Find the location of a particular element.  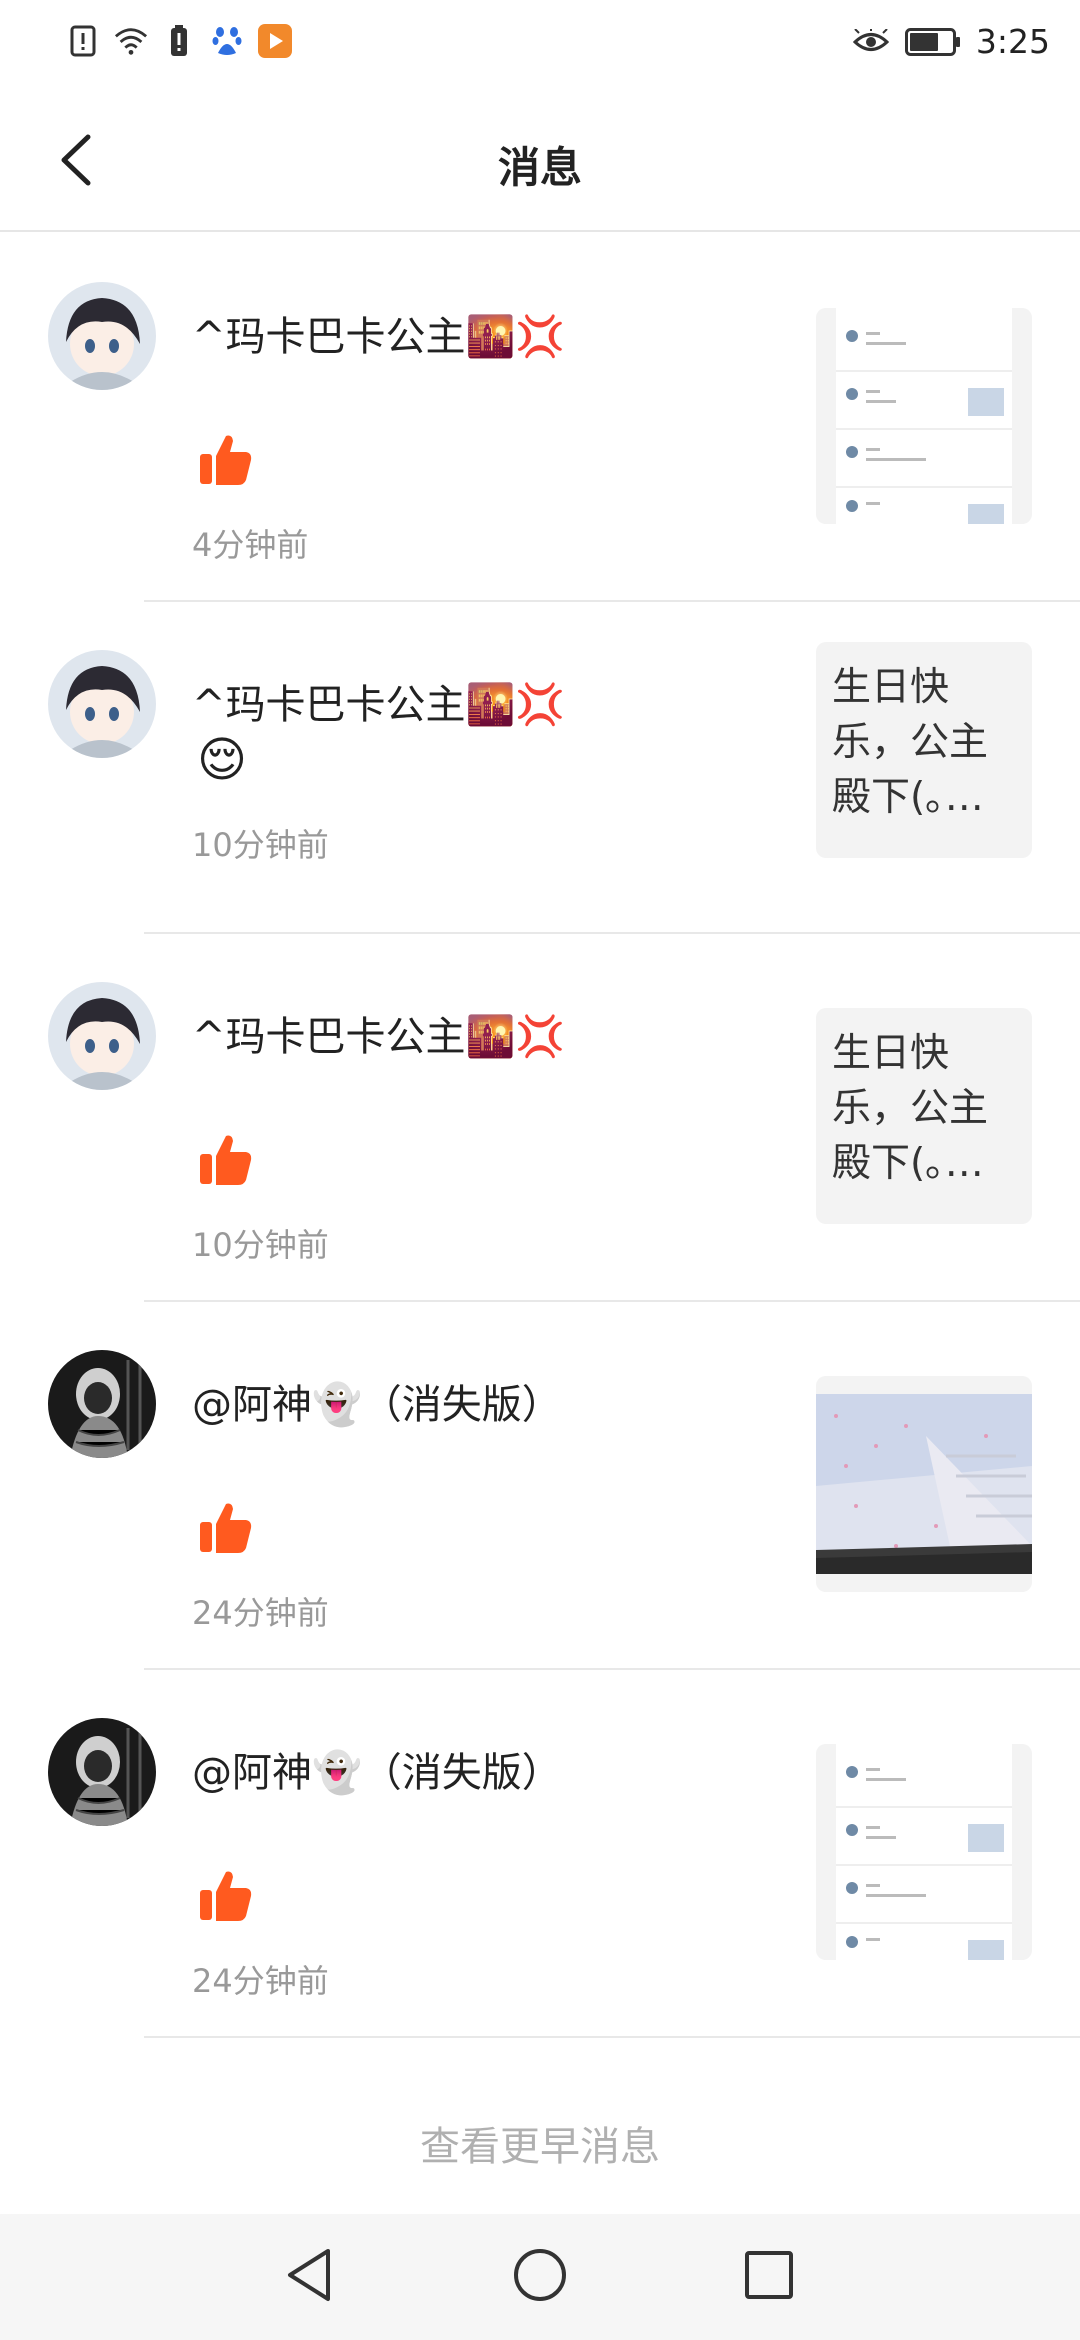

baidu-paw-icon is located at coordinates (227, 41).